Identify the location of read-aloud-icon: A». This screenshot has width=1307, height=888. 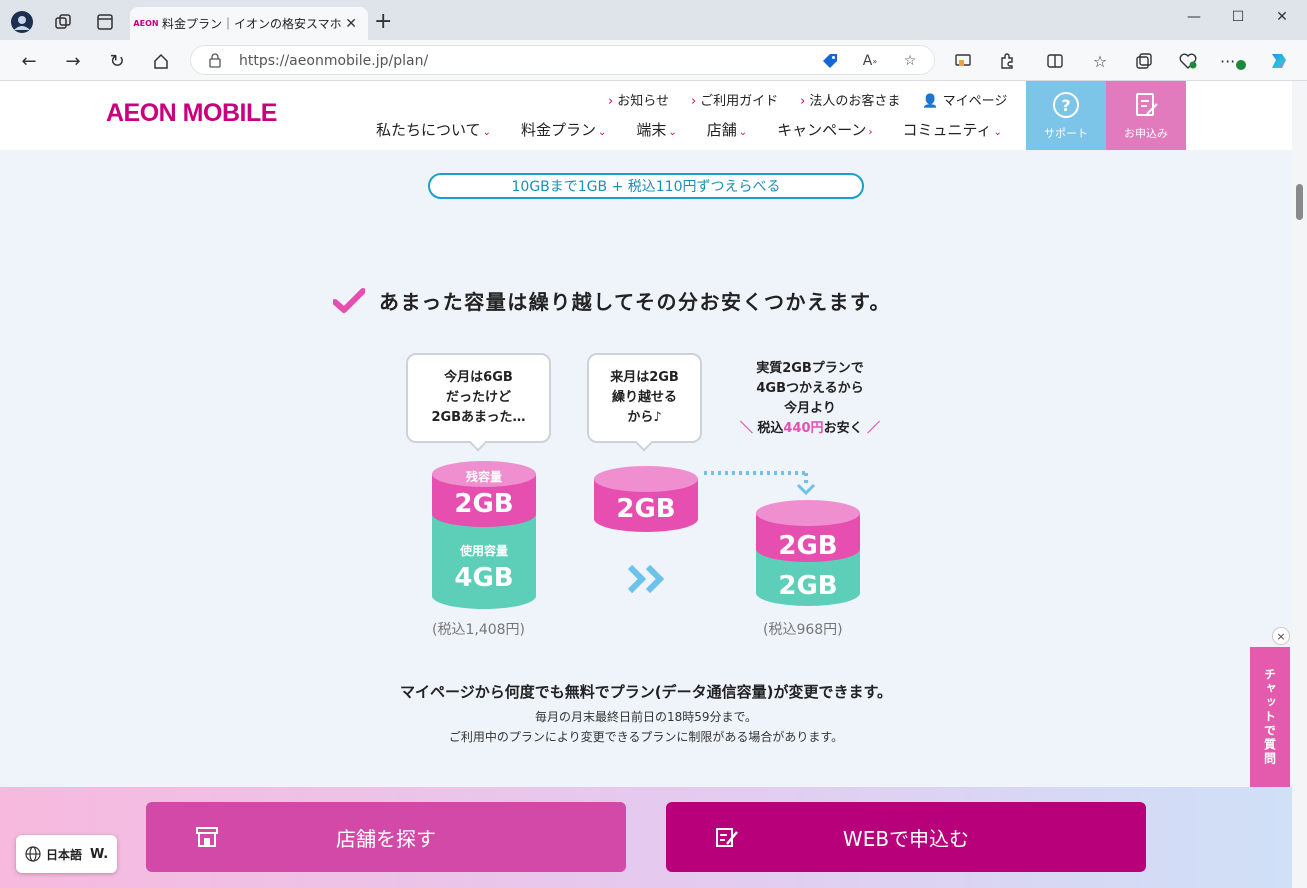
(870, 61).